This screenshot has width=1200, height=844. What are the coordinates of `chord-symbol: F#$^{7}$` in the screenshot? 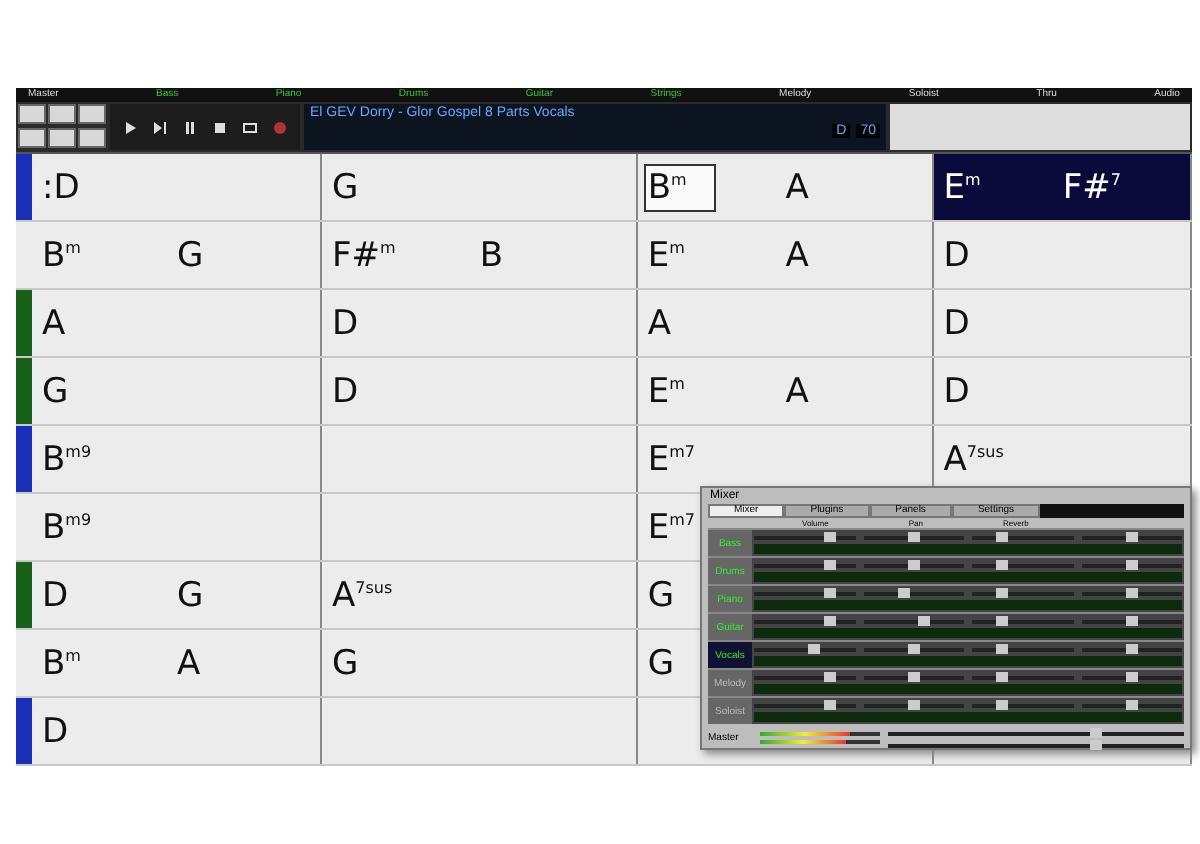 It's located at (1092, 188).